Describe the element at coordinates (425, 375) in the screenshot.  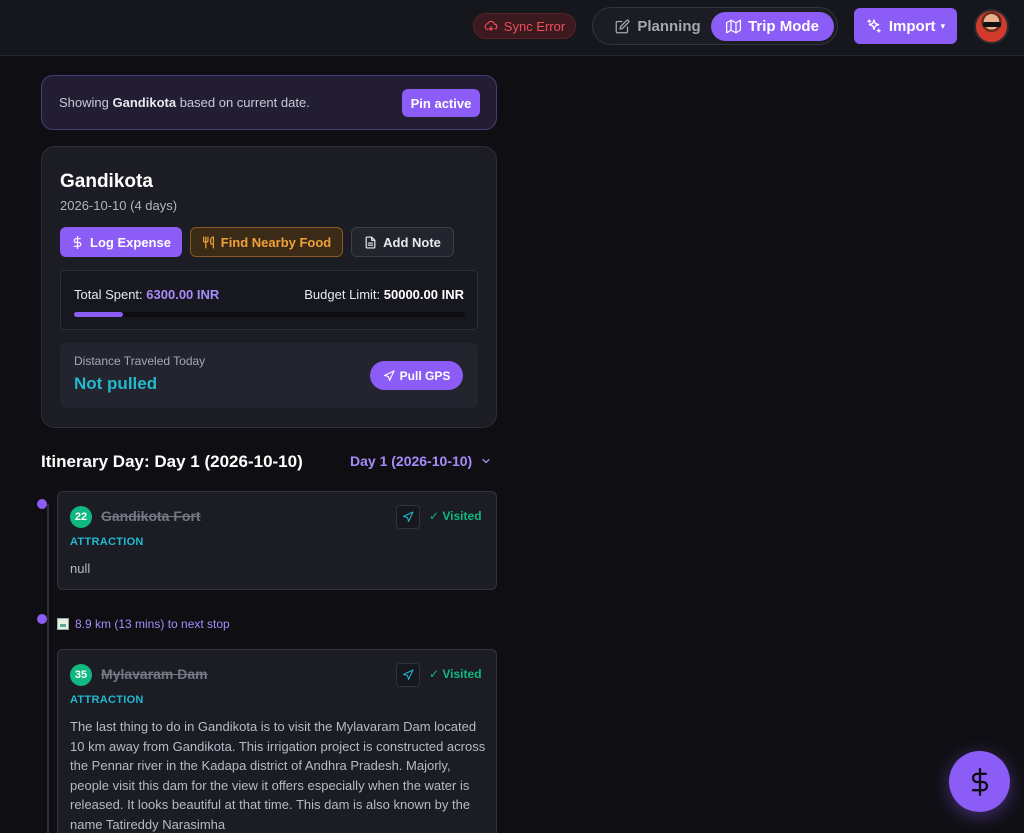
I see `pull-gps-label: Pull GPS` at that location.